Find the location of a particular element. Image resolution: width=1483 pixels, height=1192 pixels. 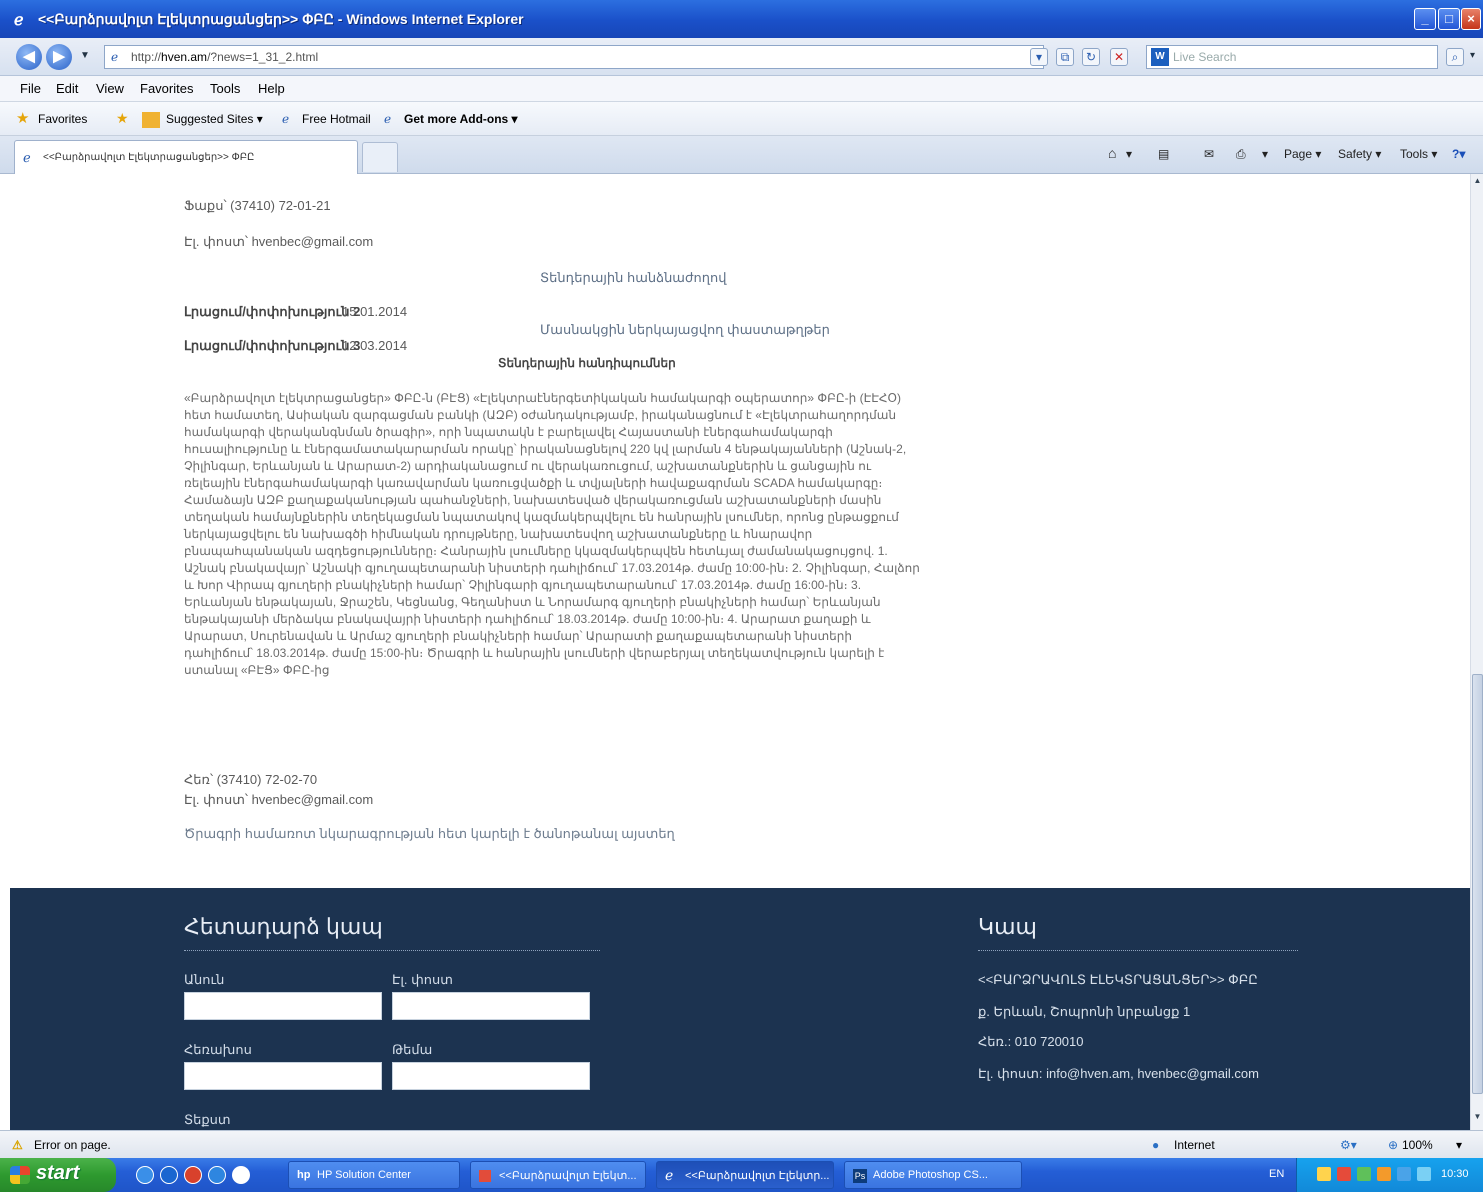

help-icon: ?▾ is located at coordinates (1458, 154).